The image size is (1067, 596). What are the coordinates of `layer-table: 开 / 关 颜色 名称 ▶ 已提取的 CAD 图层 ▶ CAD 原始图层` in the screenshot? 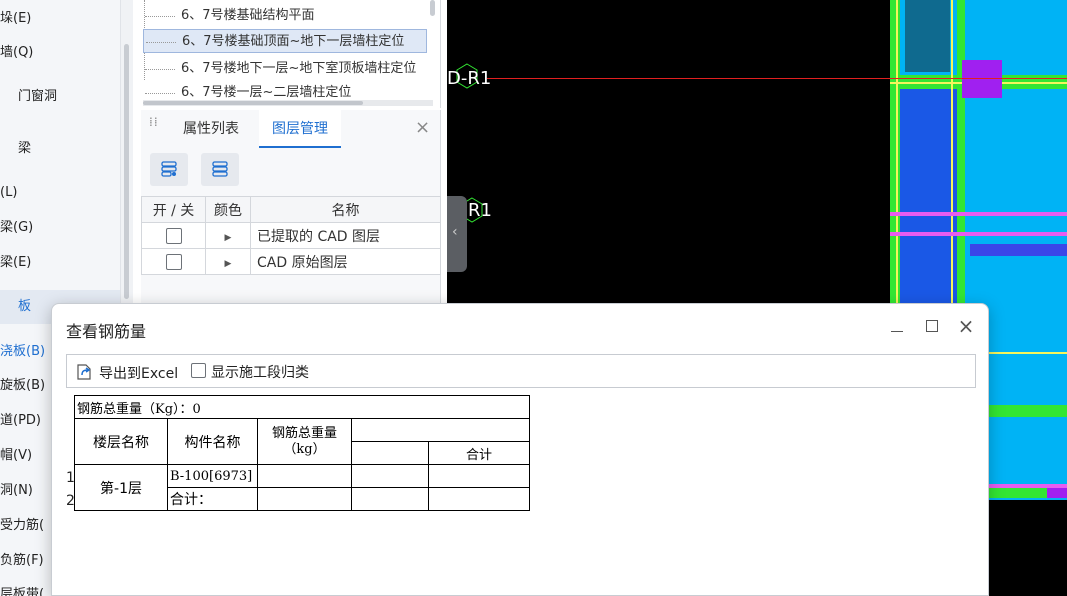 It's located at (291, 235).